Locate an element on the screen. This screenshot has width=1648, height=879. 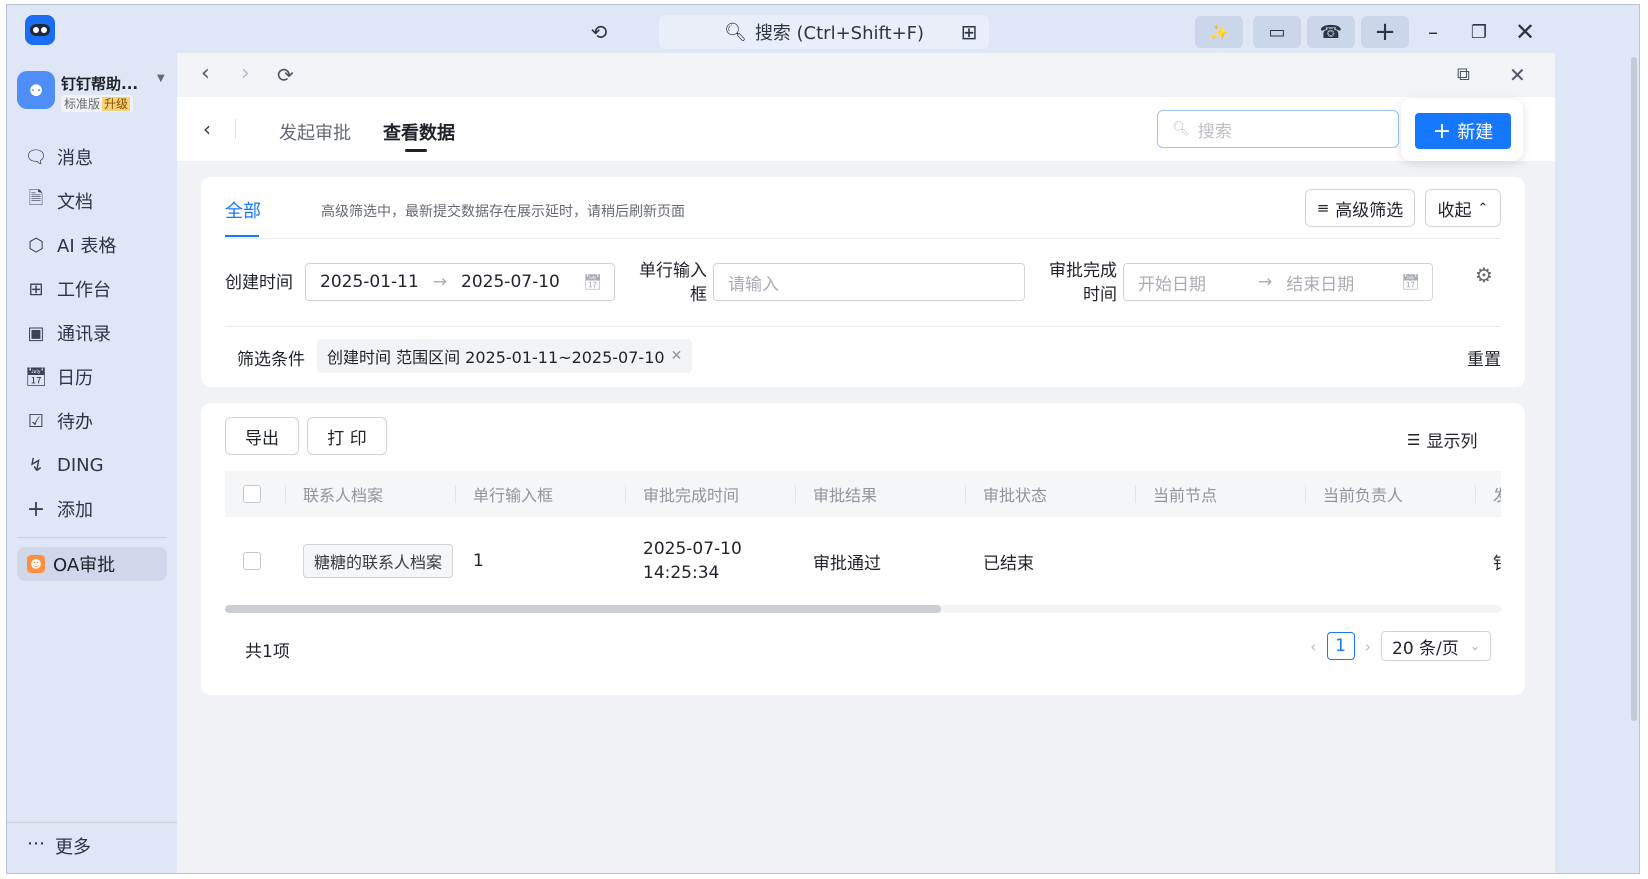
tab-initiate-approval: 发起审批 is located at coordinates (315, 132).